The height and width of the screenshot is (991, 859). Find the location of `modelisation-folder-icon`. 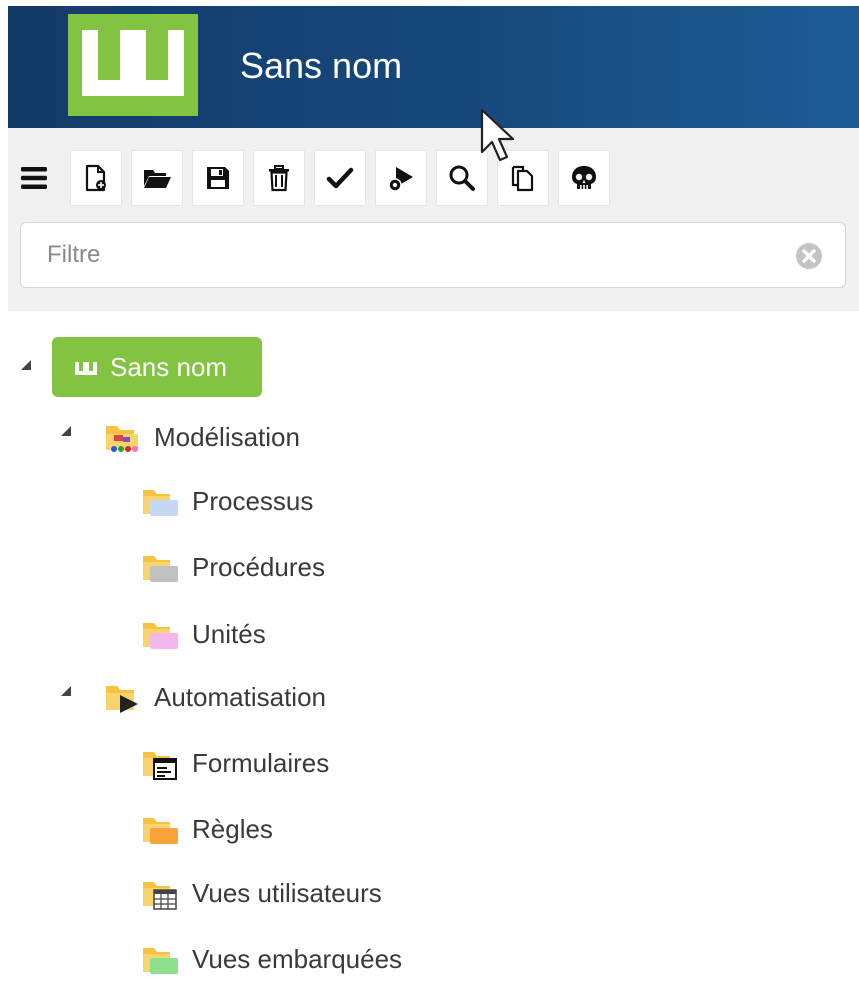

modelisation-folder-icon is located at coordinates (122, 439).